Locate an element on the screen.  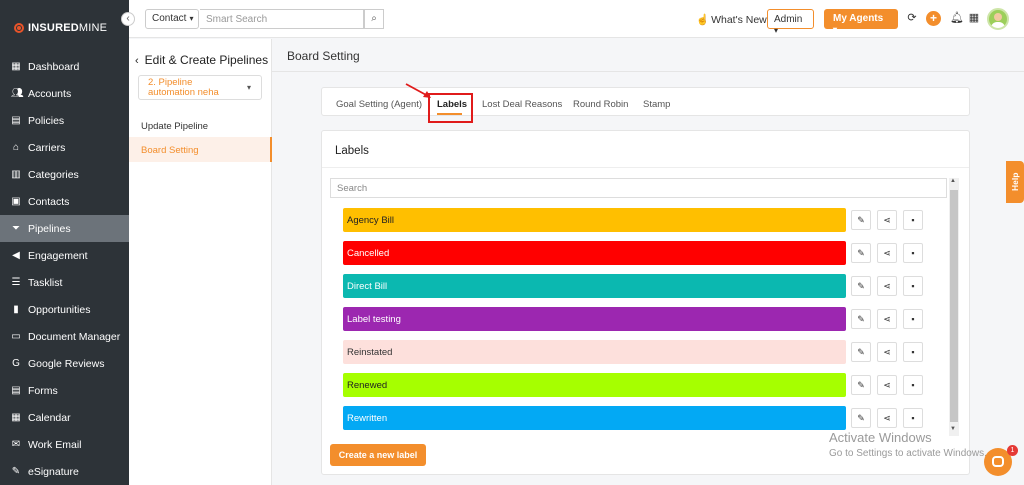
opportunities-icon: ▮ is located at coordinates (16, 309).